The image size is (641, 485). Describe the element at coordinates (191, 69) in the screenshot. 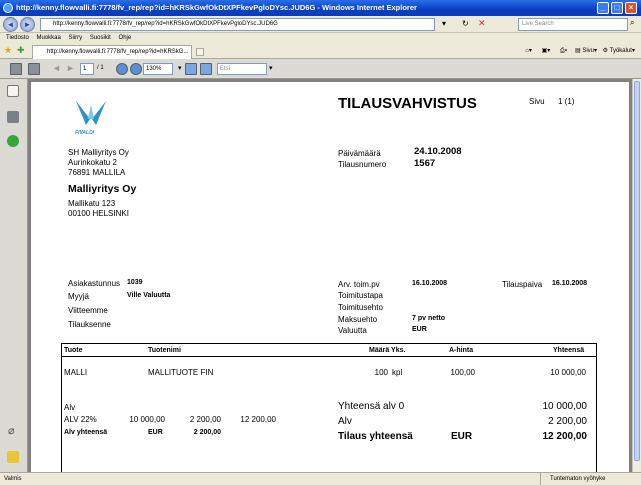

I see `fit-page-icon` at that location.